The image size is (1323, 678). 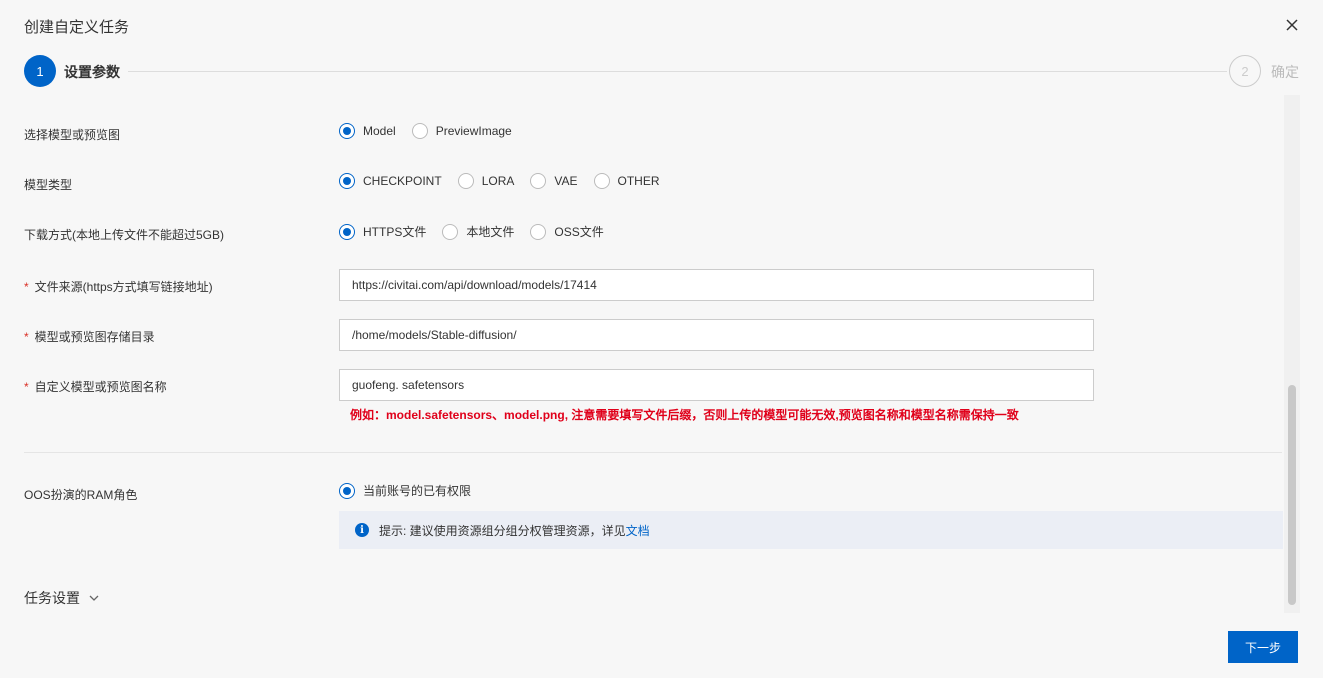 What do you see at coordinates (405, 490) in the screenshot?
I see `radio-current-account: 当前账号的已有权限` at bounding box center [405, 490].